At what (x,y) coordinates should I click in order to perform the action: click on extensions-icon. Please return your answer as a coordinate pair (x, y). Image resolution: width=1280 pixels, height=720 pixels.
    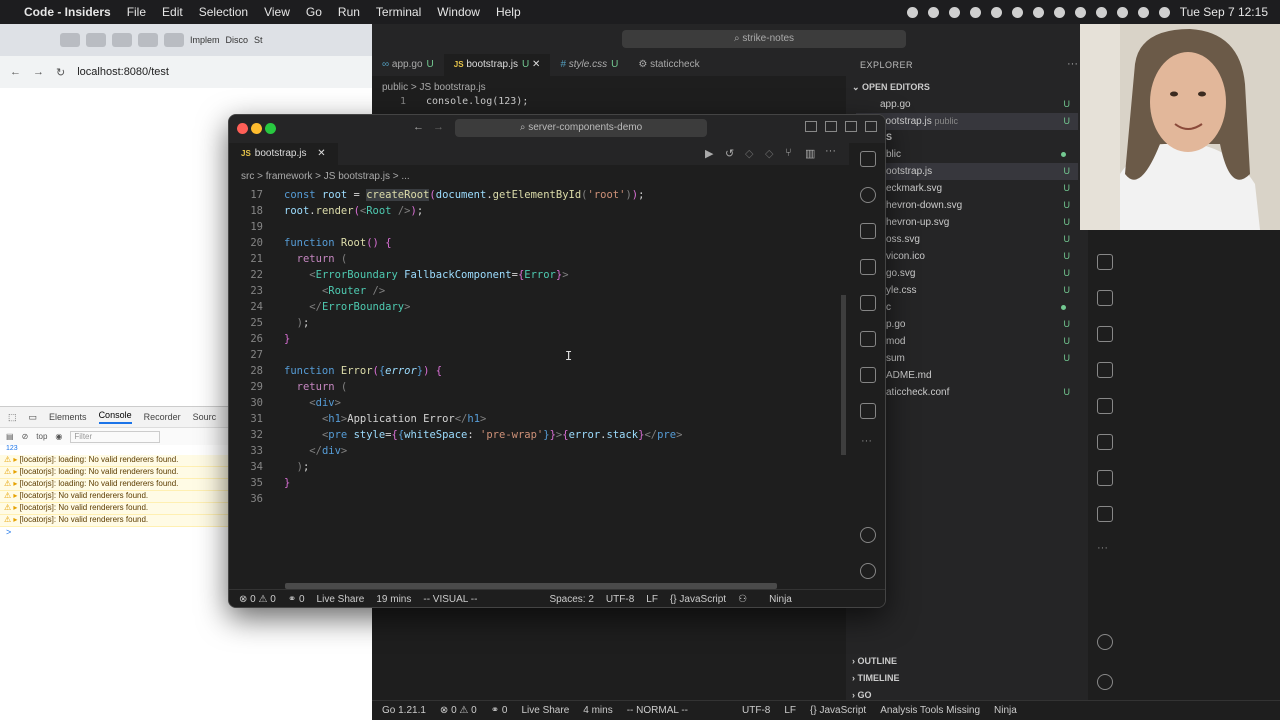
    Looking at the image, I should click on (868, 339).